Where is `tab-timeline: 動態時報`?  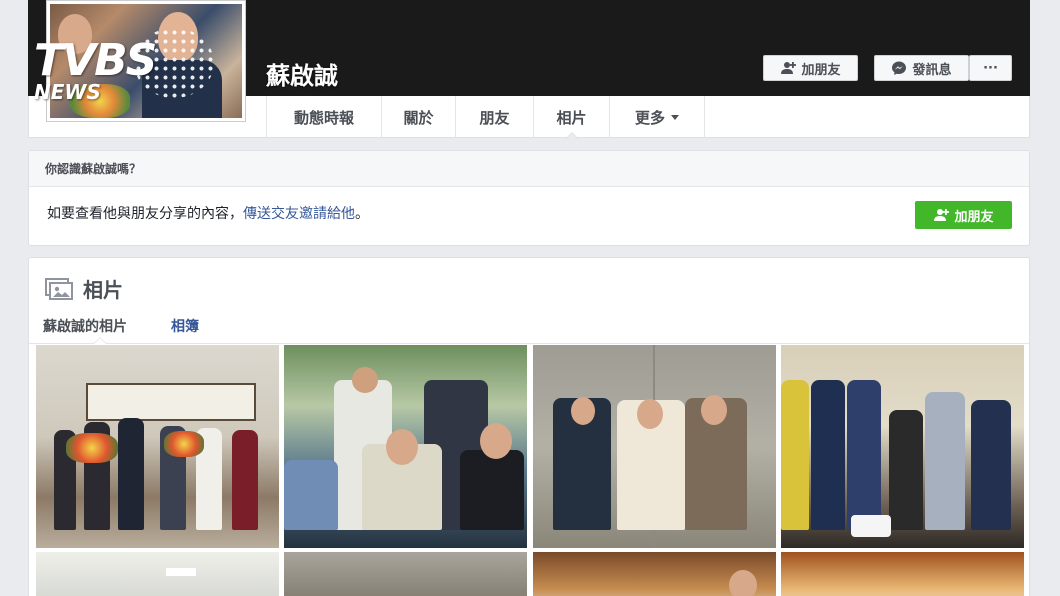 tab-timeline: 動態時報 is located at coordinates (323, 117).